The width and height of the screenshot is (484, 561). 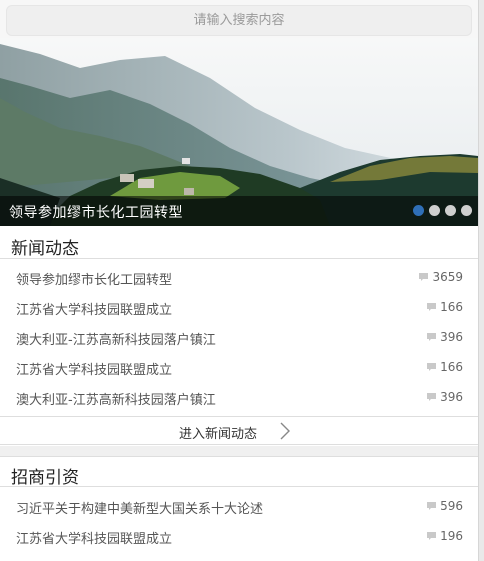 What do you see at coordinates (45, 249) in the screenshot?
I see `news-section-title: 新闻动态` at bounding box center [45, 249].